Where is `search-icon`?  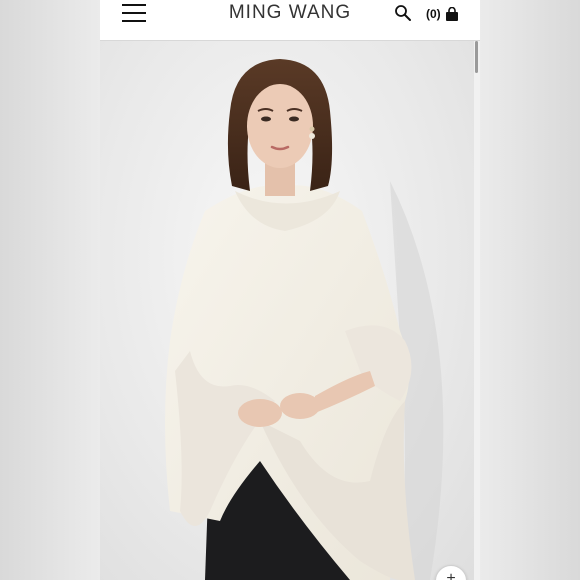
search-icon is located at coordinates (403, 13).